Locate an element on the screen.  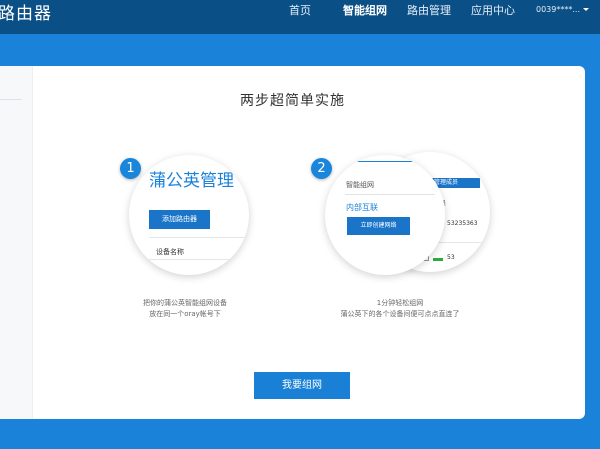
step1-caption: 把你的蒲公英智能组网设备 放在同一个oray帐号下 is located at coordinates (185, 309).